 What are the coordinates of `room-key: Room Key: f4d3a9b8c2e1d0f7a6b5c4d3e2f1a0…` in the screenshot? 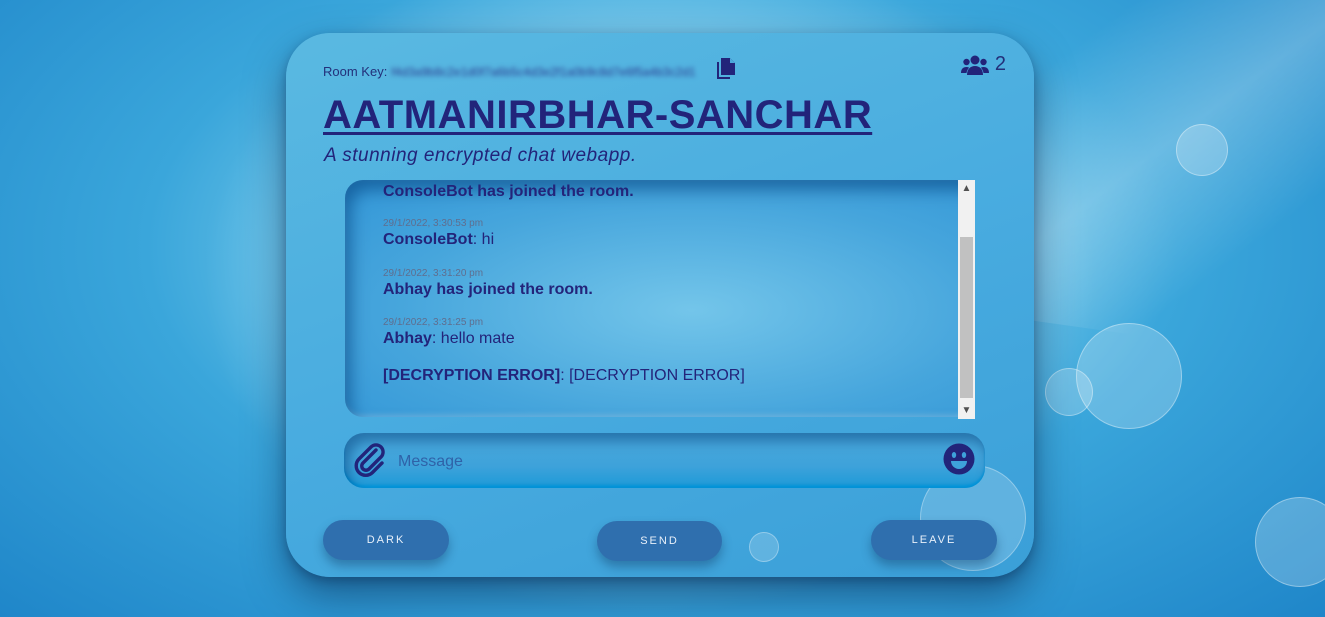 It's located at (513, 71).